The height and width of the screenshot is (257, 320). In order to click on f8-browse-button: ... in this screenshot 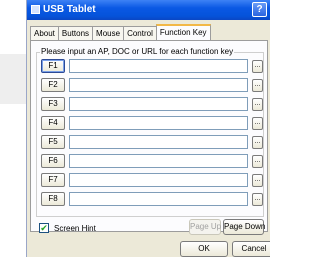, I will do `click(257, 199)`.